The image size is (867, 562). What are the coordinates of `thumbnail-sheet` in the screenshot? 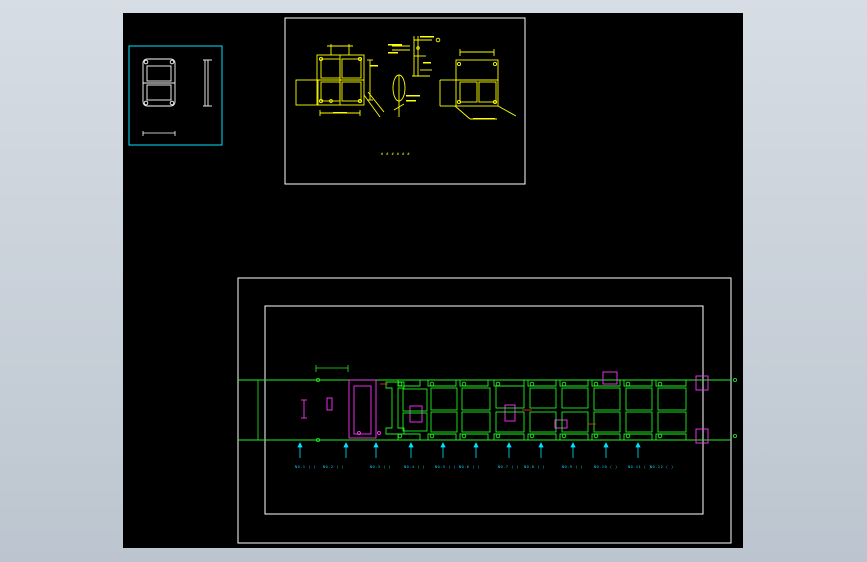 It's located at (175, 95).